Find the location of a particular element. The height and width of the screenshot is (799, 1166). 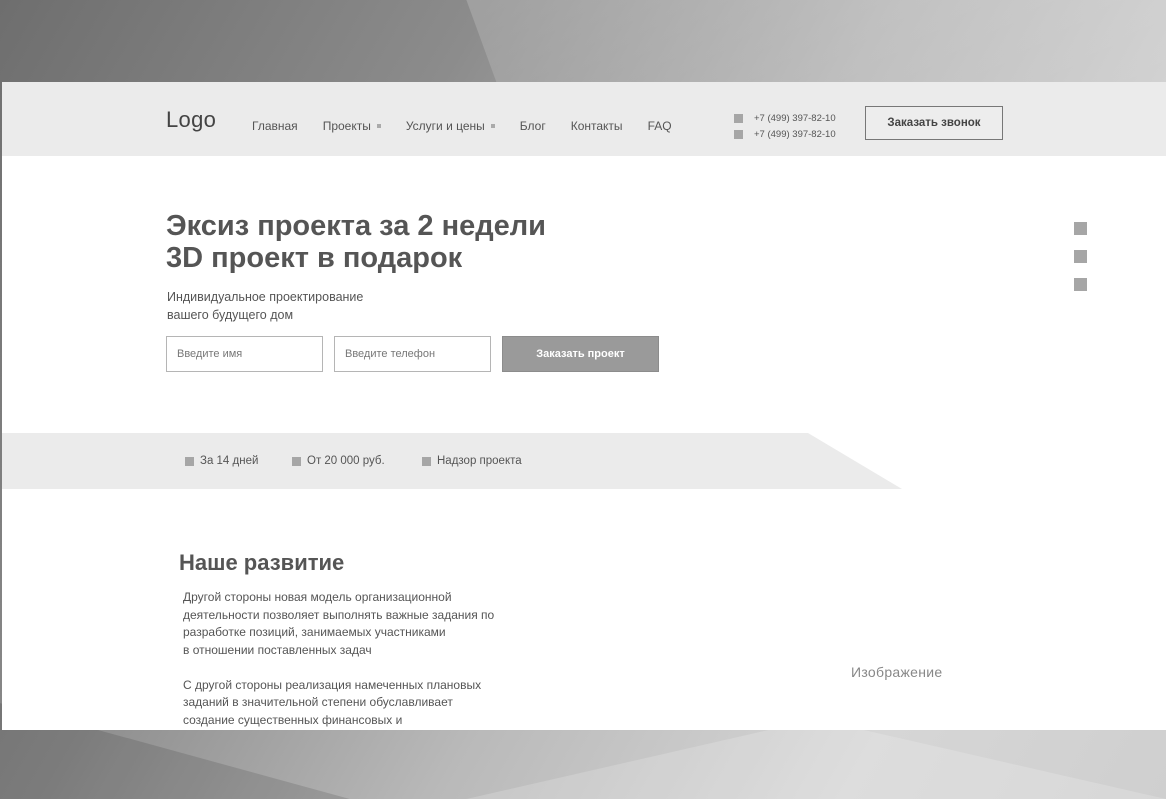

text-line: в отношении поставленных задач is located at coordinates (277, 649).